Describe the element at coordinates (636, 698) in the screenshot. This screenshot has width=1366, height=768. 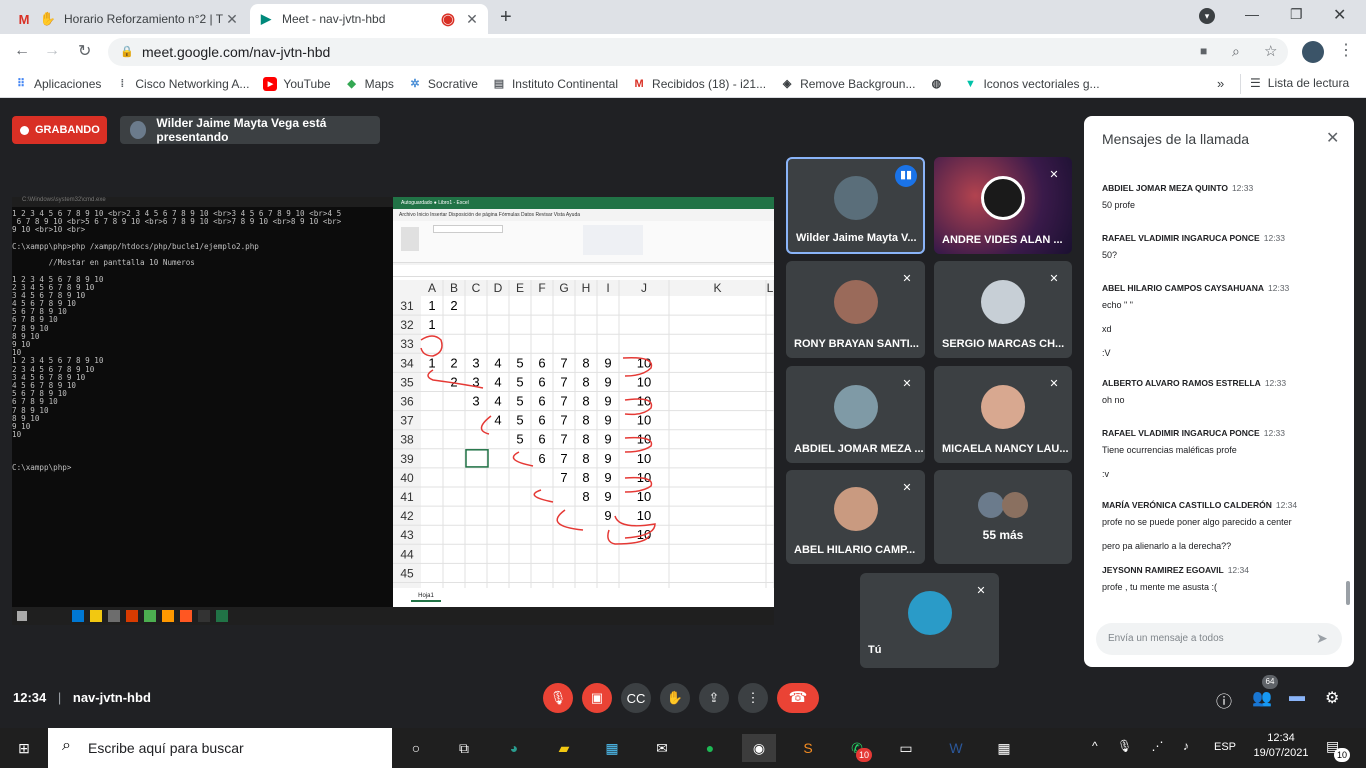
I see `captions-button: CC` at that location.